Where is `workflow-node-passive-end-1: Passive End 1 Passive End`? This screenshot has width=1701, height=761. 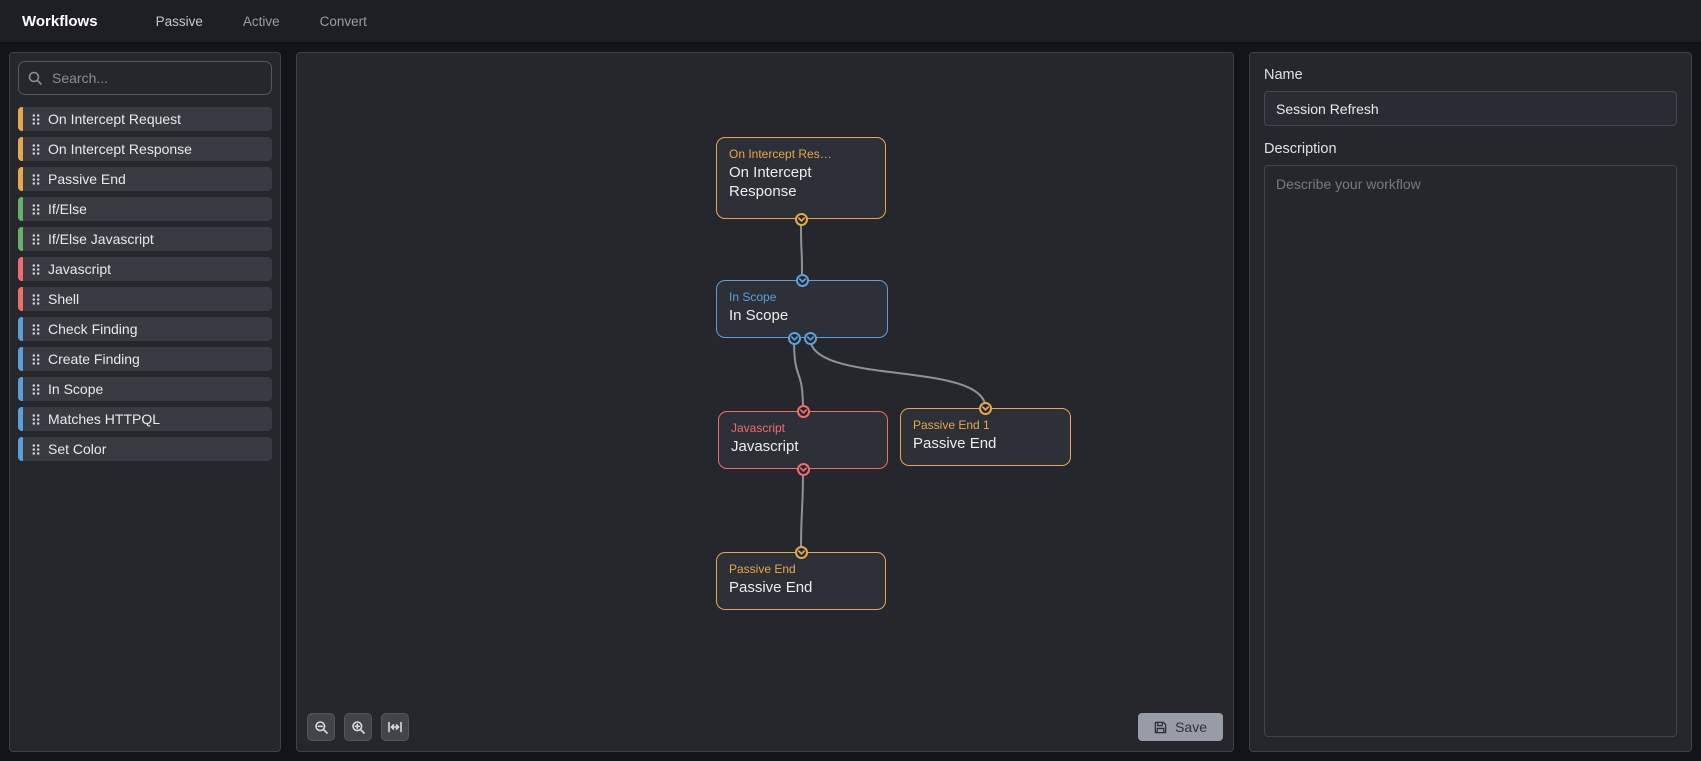 workflow-node-passive-end-1: Passive End 1 Passive End is located at coordinates (985, 437).